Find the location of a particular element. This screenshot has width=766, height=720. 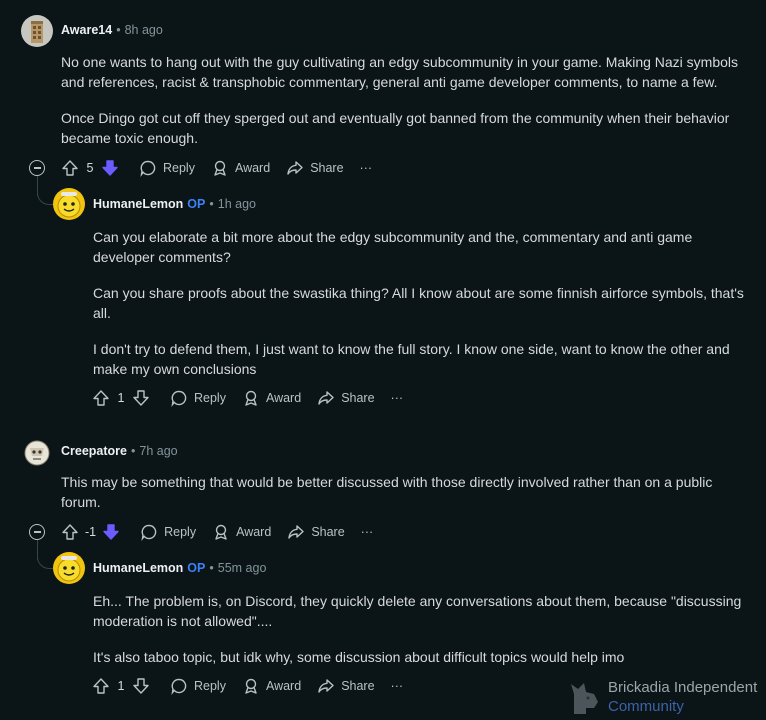

comment-meta: HumaneLemon OP • 1h ago is located at coordinates (174, 204).